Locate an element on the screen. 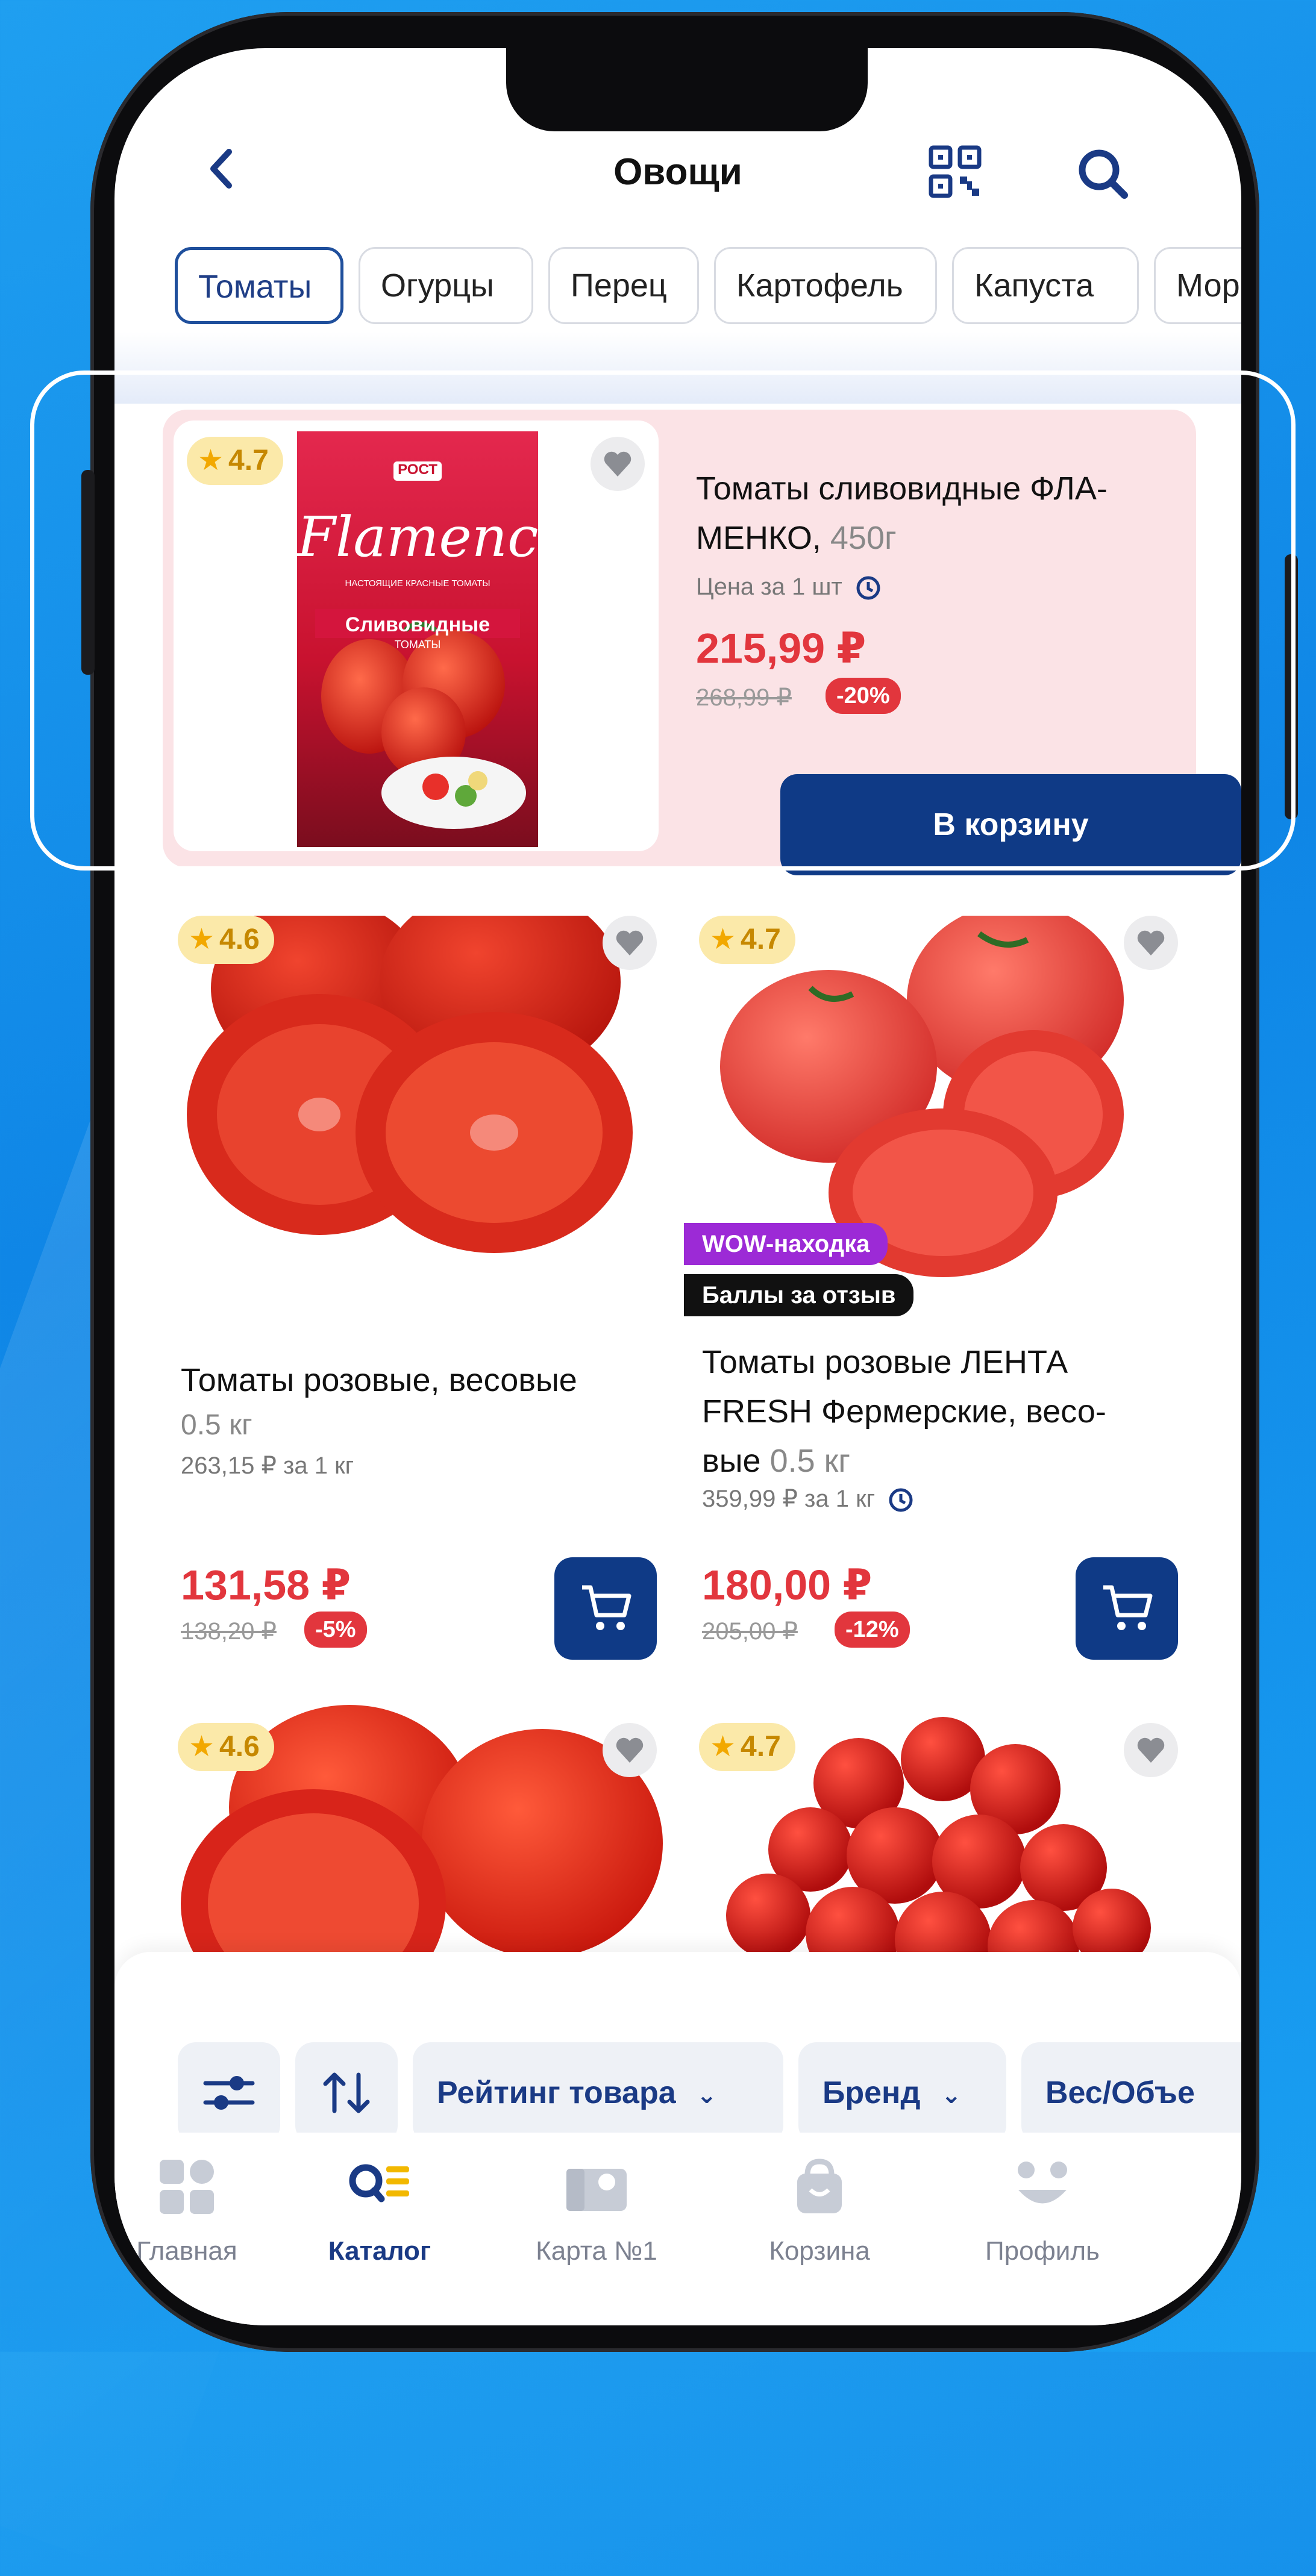 This screenshot has height=2576, width=1316. profile-icon is located at coordinates (1042, 2187).